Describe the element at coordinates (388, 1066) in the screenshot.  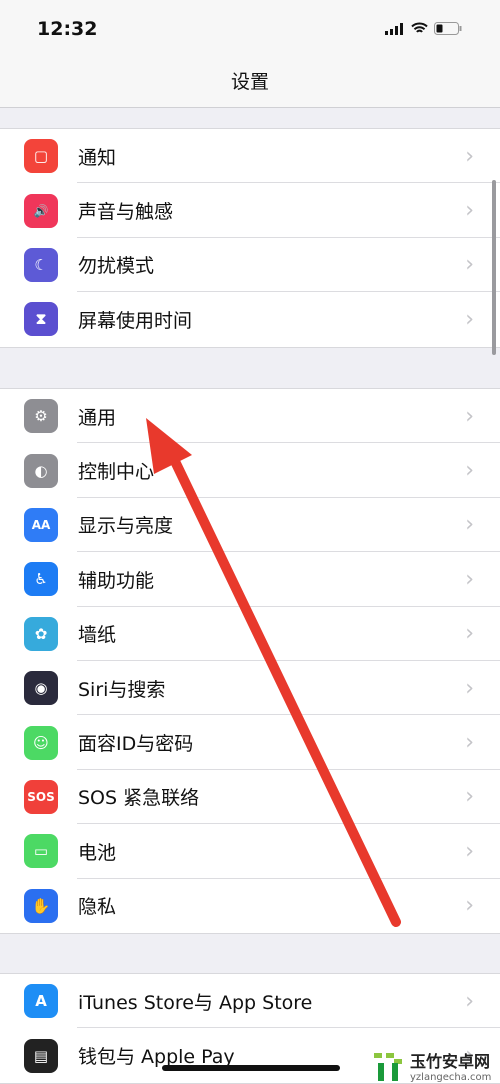
I see `bamboo-logo-icon` at that location.